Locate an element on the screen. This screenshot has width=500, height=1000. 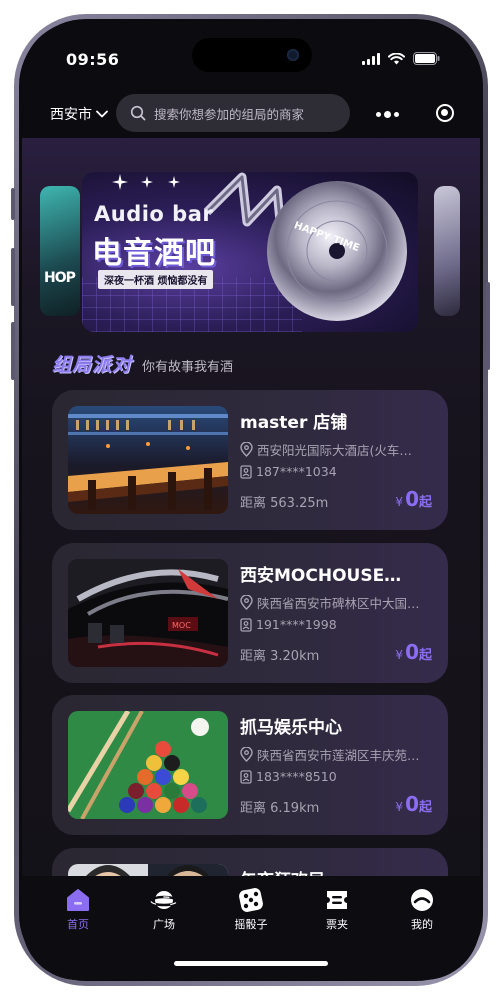
tab-label: 摇骰子 is located at coordinates (251, 924).